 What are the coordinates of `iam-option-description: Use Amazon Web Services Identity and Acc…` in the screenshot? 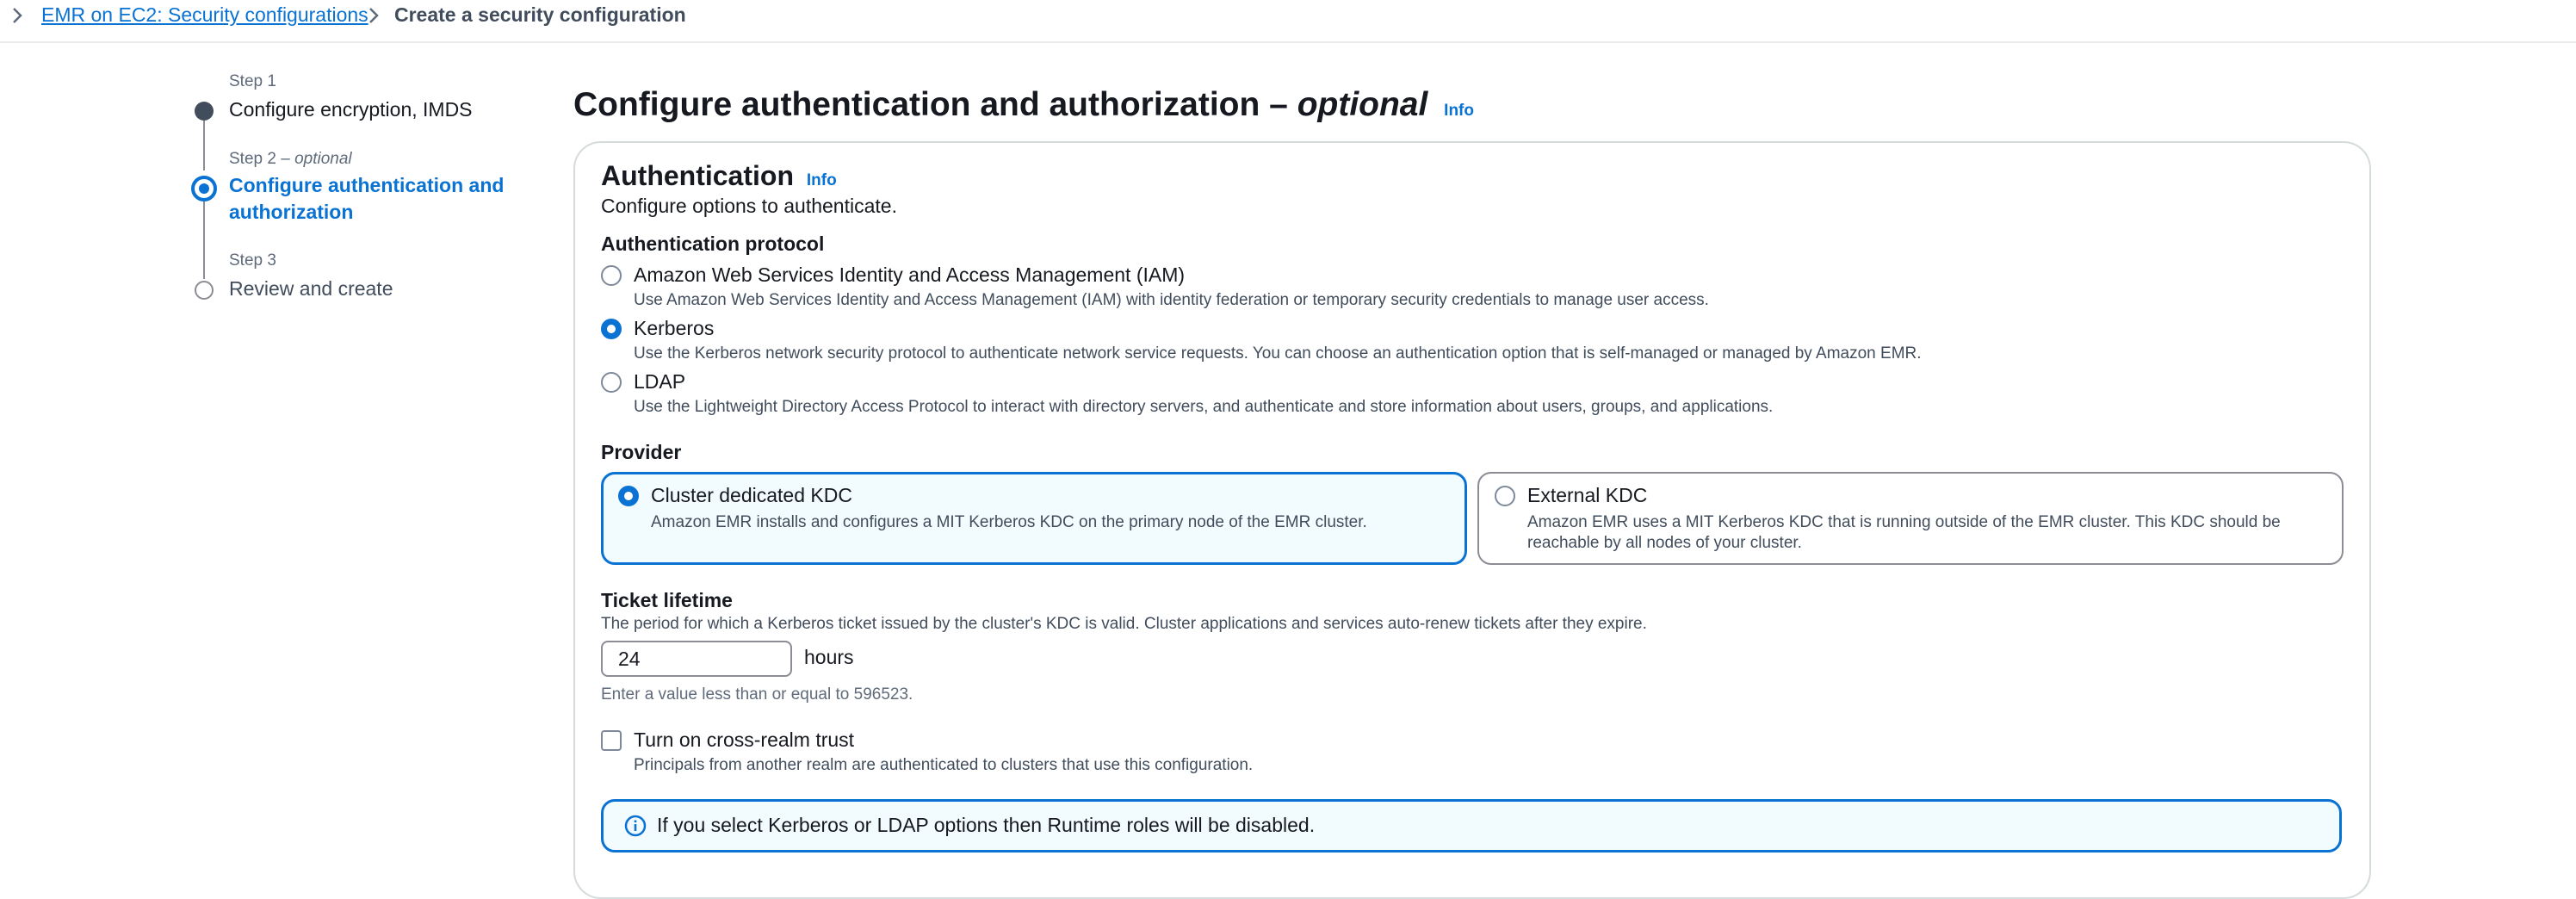 It's located at (1172, 300).